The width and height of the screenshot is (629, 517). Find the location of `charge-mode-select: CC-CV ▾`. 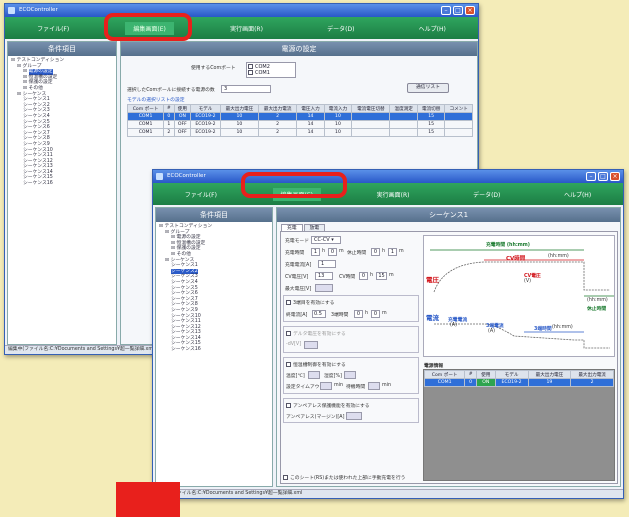

charge-mode-select: CC-CV ▾ is located at coordinates (326, 240).